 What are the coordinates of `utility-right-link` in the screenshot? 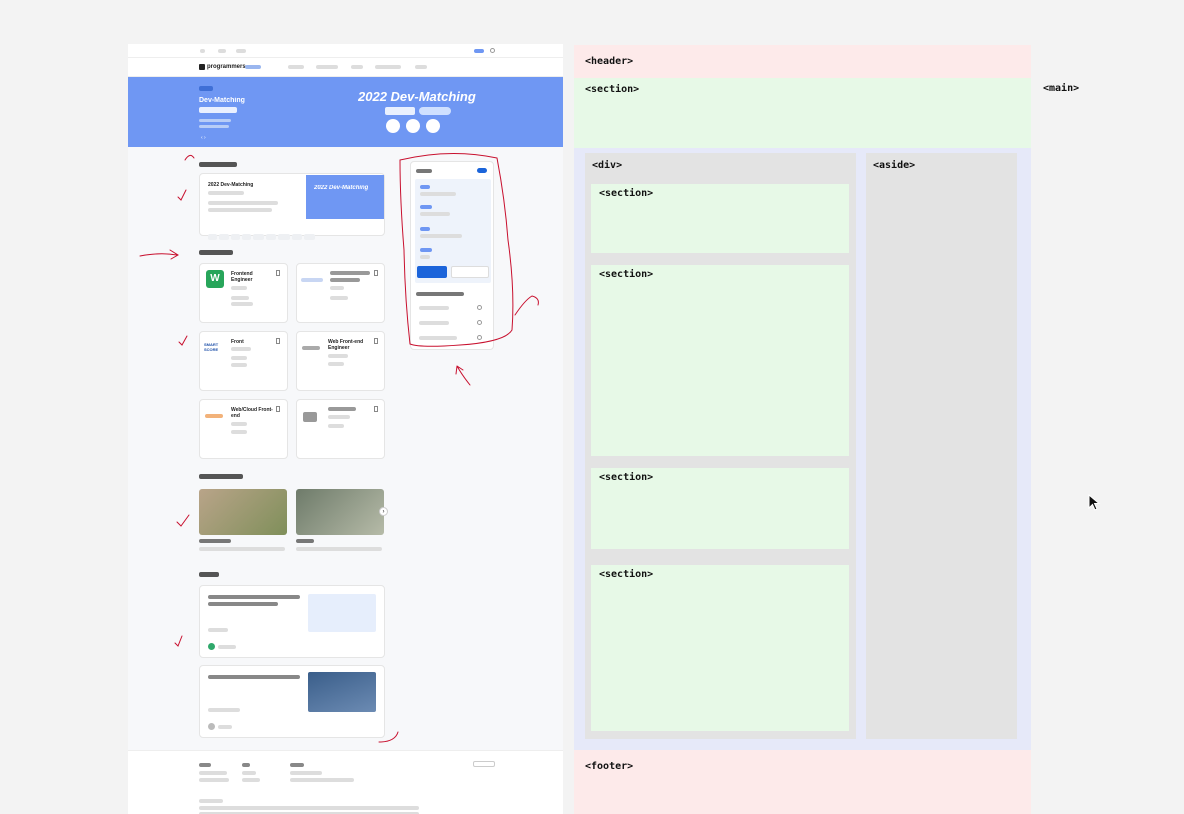 It's located at (479, 51).